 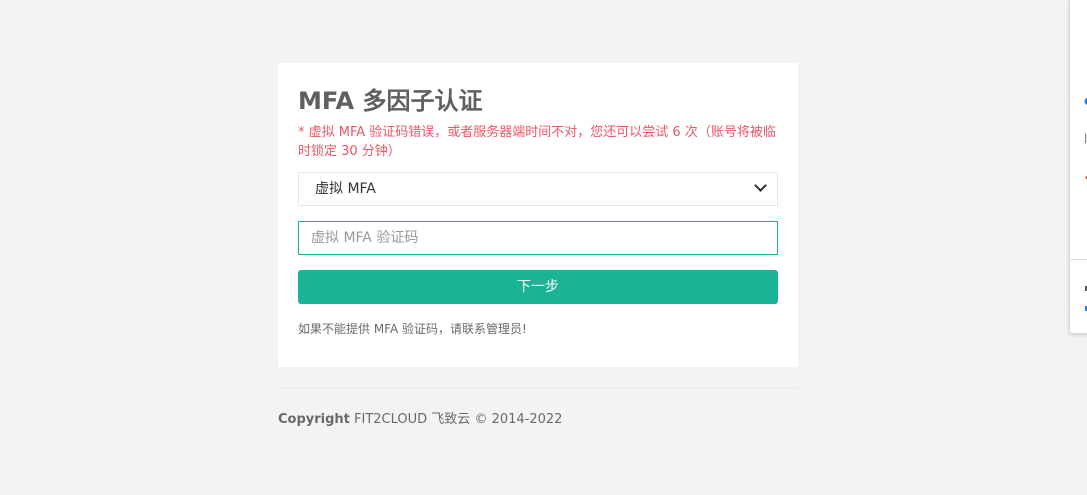 I want to click on footer: Copyright FIT2CLOUD 飞致云 © 2014-2022, so click(x=420, y=417).